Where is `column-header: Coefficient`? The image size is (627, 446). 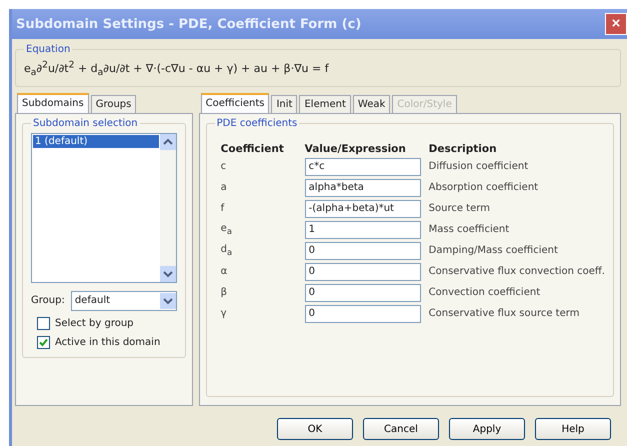 column-header: Coefficient is located at coordinates (252, 148).